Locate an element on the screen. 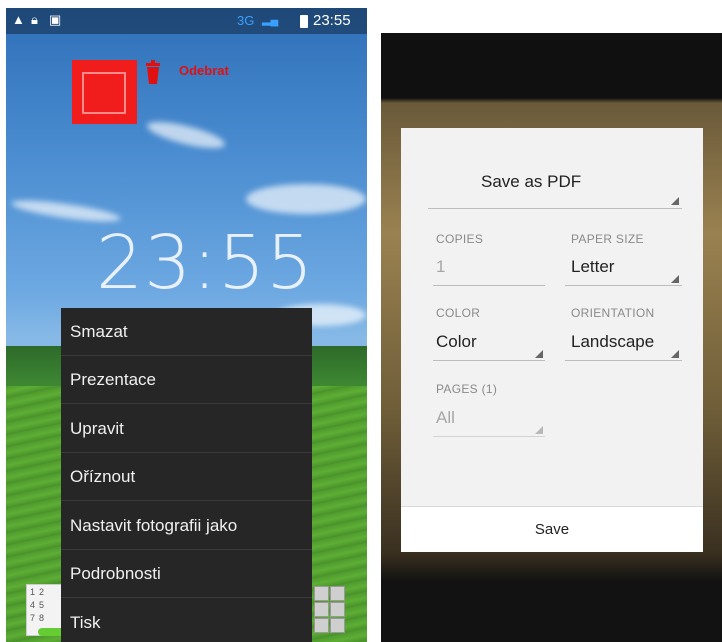 Image resolution: width=722 pixels, height=642 pixels. menu-item-set-as: Nastavit fotografii jako is located at coordinates (186, 526).